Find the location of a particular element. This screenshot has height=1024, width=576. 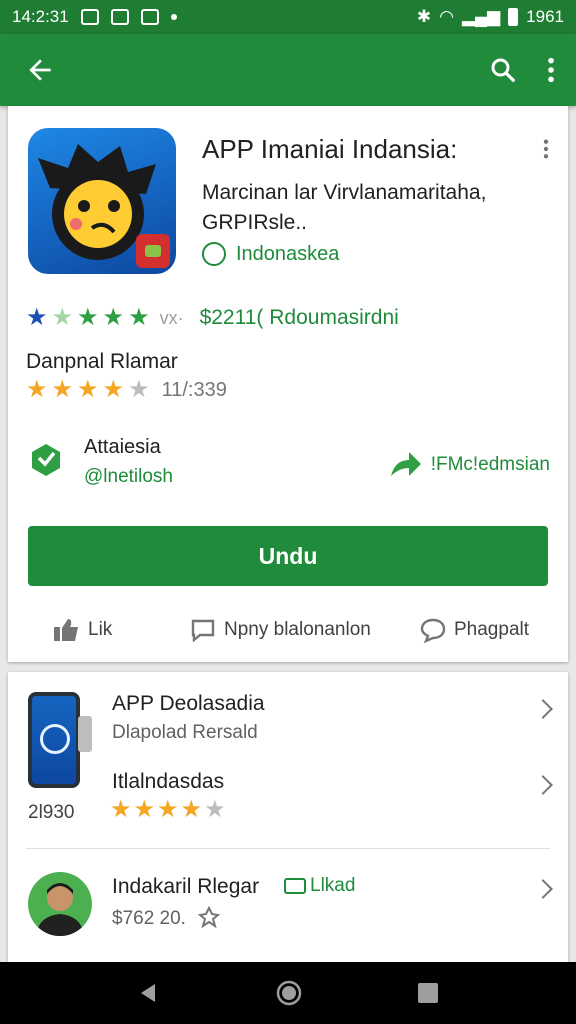

share-arrow-icon is located at coordinates (405, 464).